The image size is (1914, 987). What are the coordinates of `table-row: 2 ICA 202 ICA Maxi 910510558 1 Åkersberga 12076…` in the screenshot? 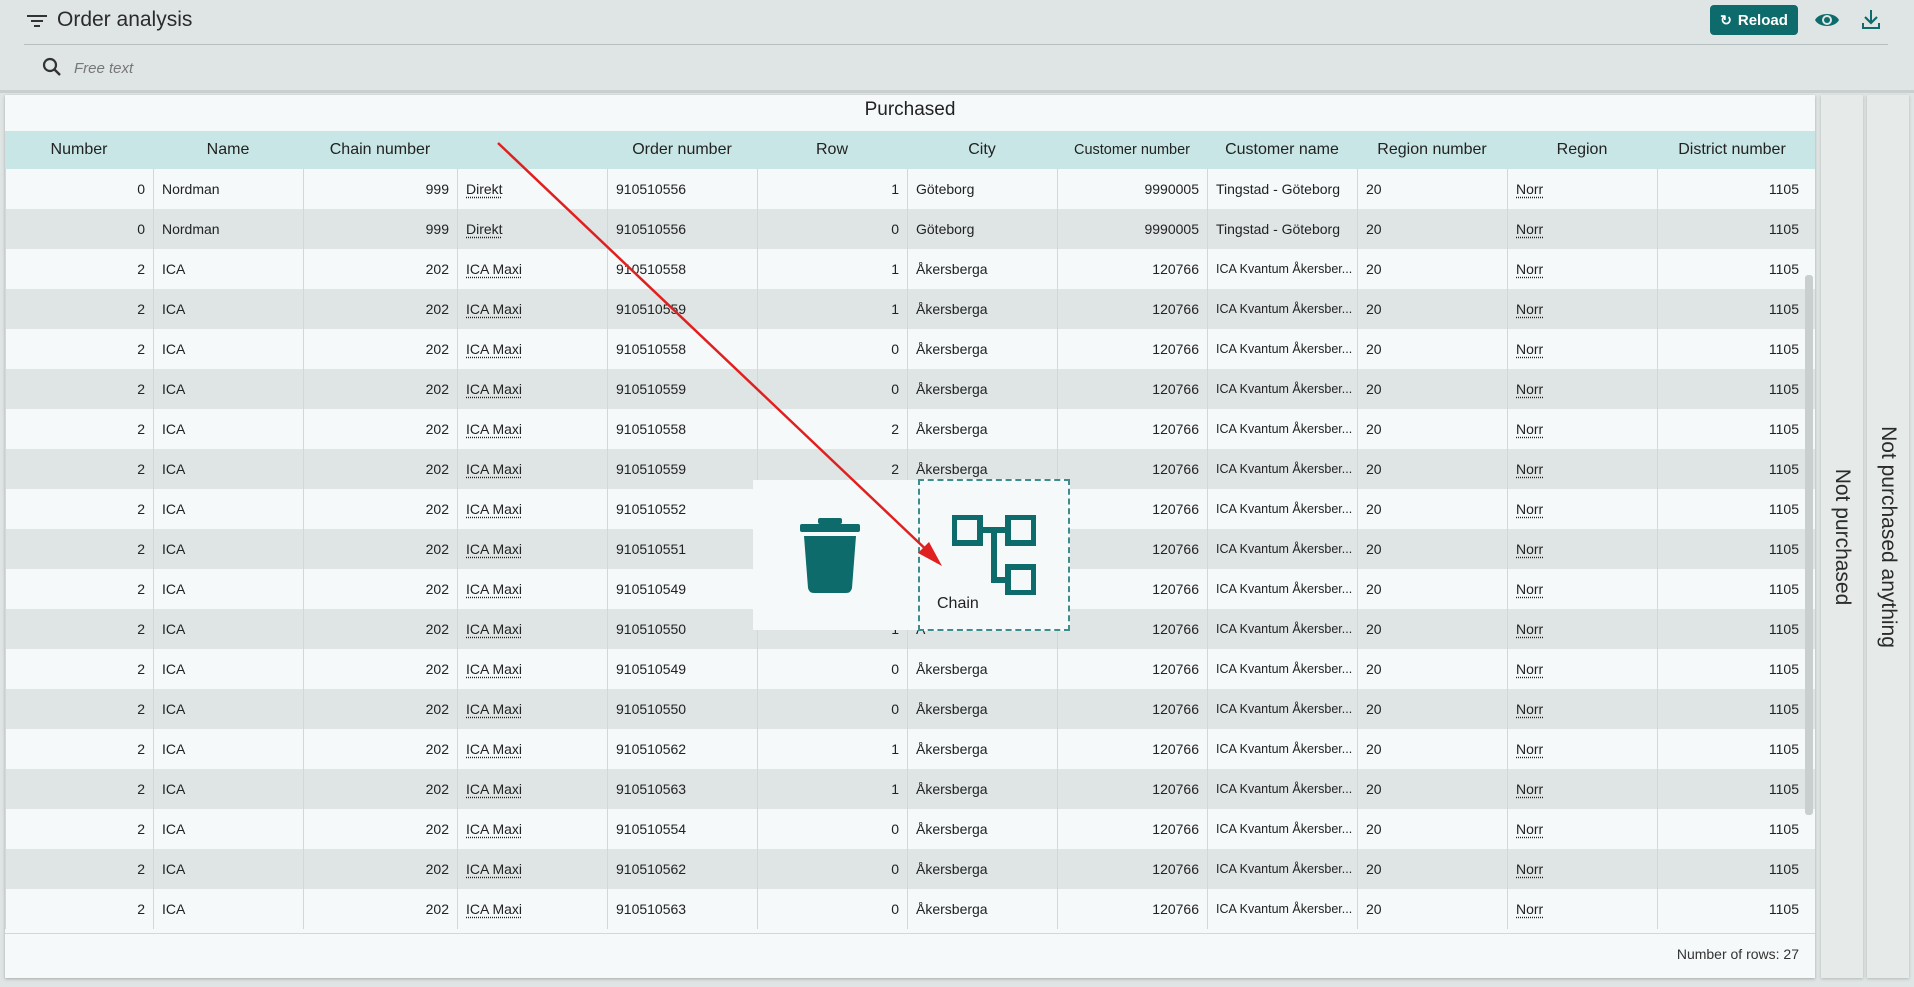 It's located at (910, 269).